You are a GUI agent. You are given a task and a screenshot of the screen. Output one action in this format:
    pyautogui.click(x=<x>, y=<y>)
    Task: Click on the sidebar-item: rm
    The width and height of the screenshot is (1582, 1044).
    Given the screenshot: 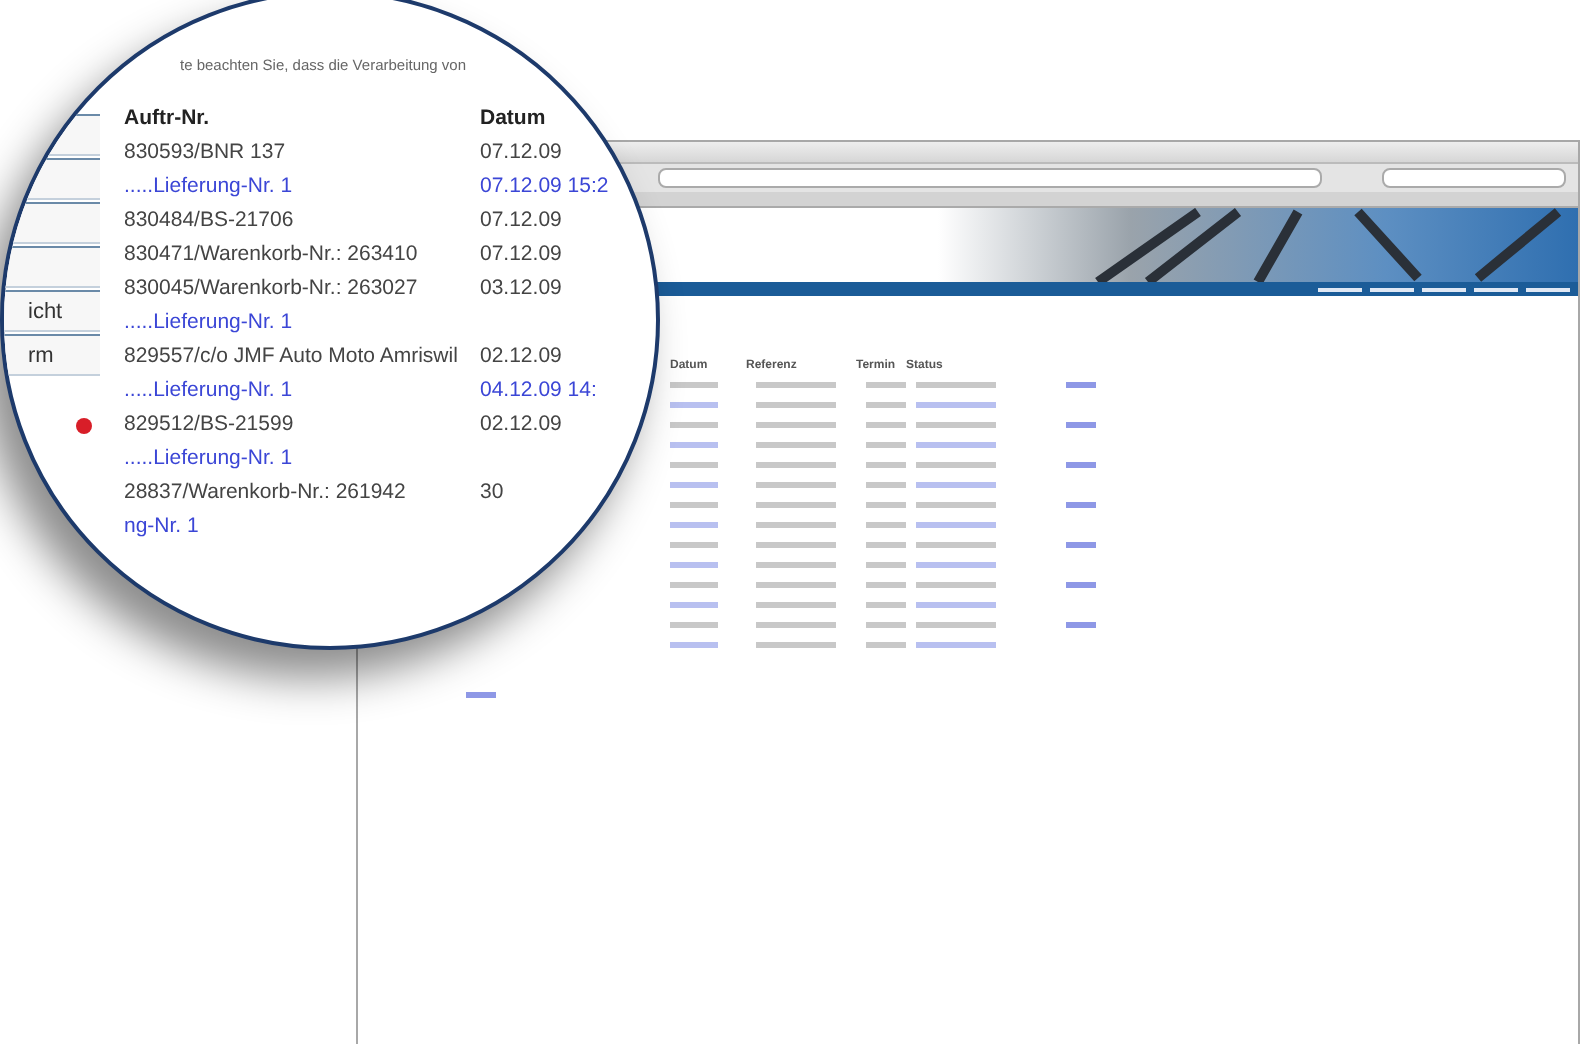 What is the action you would take?
    pyautogui.click(x=52, y=355)
    